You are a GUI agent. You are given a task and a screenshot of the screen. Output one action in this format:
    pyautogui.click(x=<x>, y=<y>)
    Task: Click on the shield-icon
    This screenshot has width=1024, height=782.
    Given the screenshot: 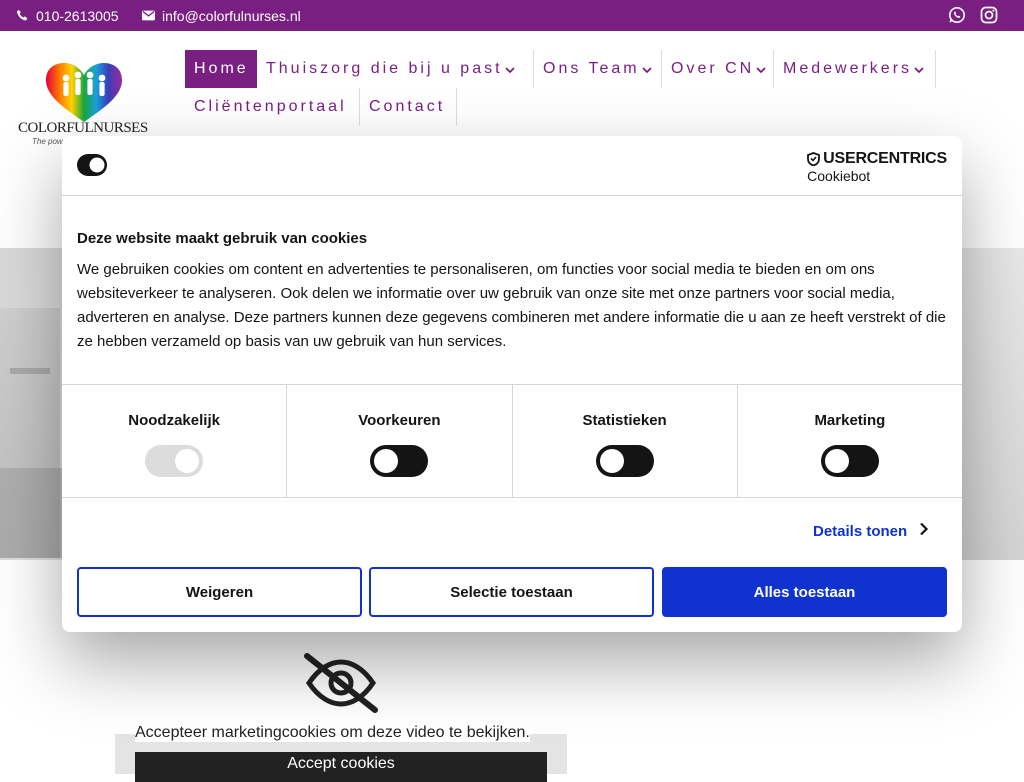 What is the action you would take?
    pyautogui.click(x=814, y=159)
    